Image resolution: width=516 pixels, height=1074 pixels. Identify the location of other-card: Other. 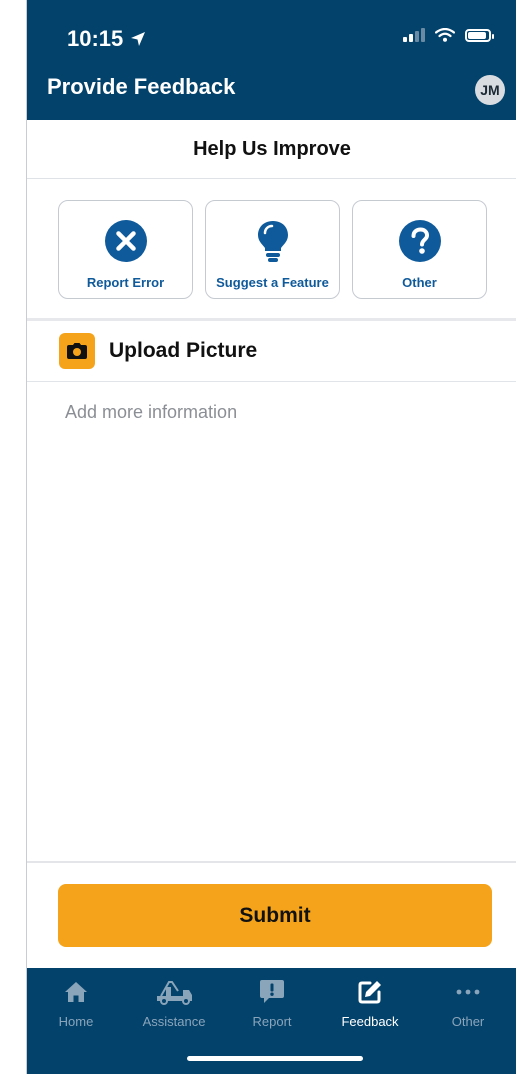
(419, 249).